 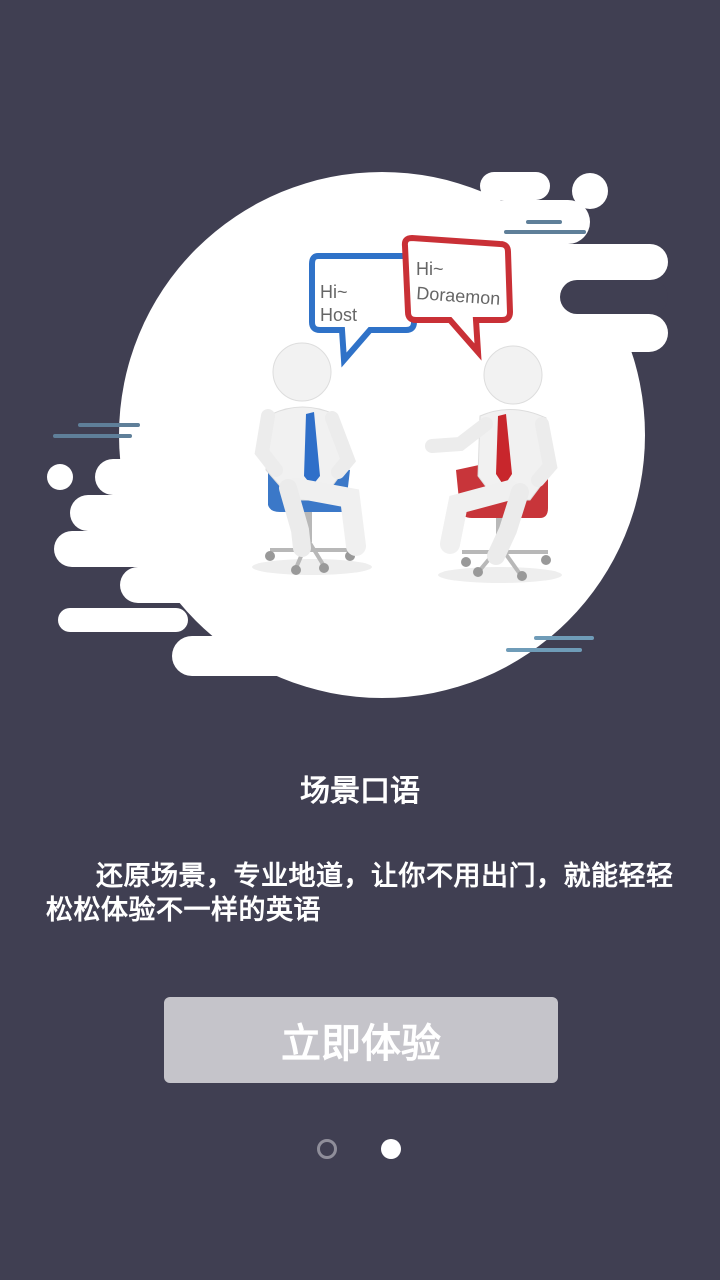 What do you see at coordinates (430, 269) in the screenshot?
I see `bubble-doraemon-line1: Hi~` at bounding box center [430, 269].